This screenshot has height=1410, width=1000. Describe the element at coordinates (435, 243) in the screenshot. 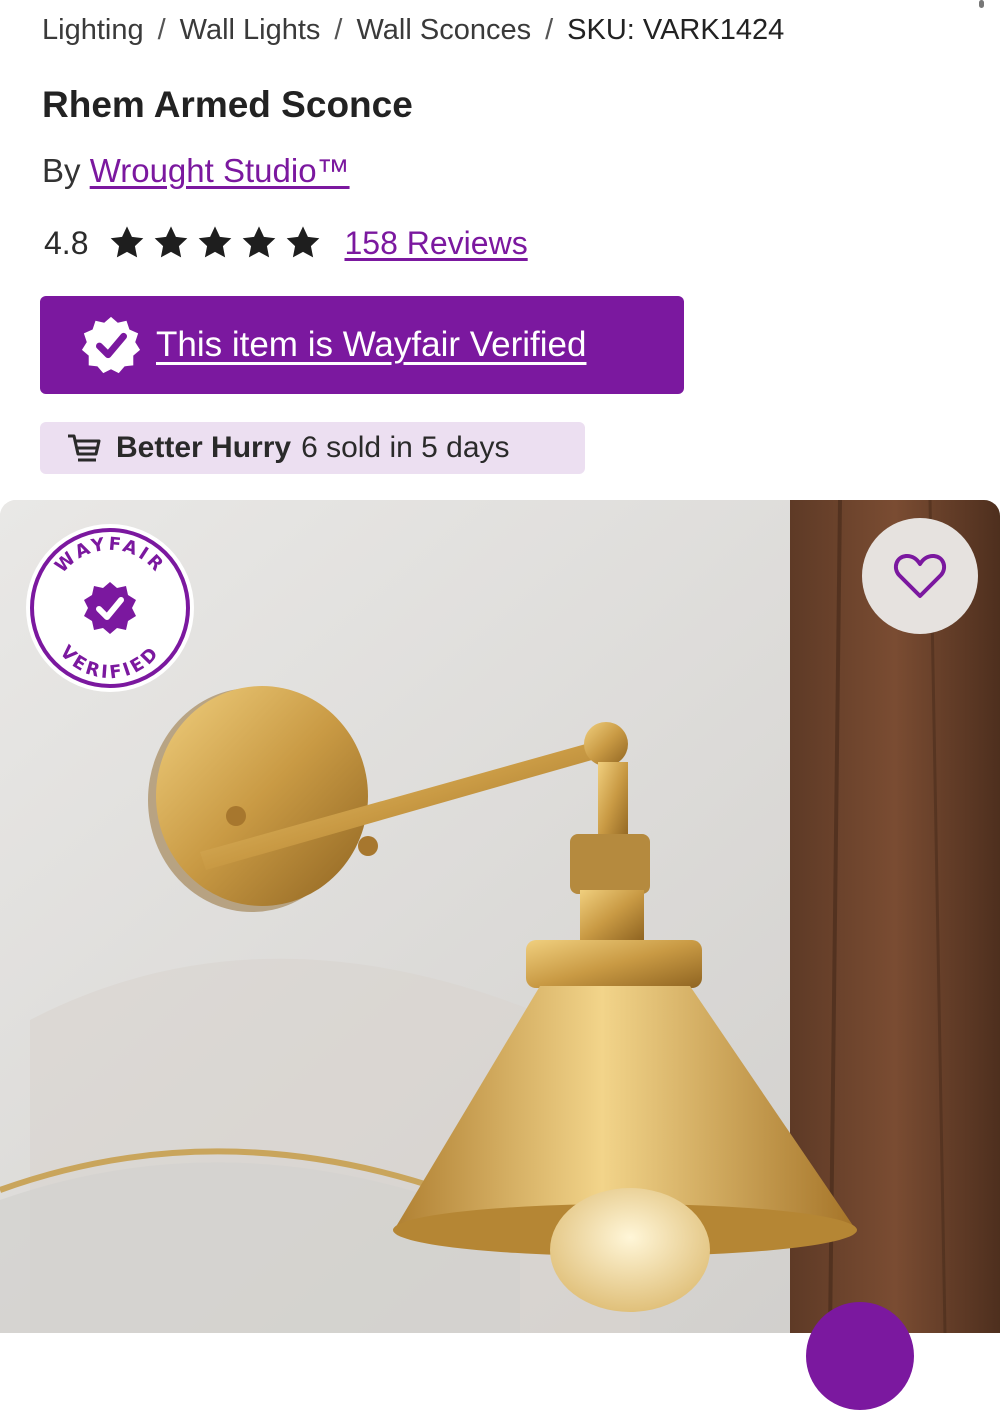

I see `reviews-link: 158 Reviews` at that location.